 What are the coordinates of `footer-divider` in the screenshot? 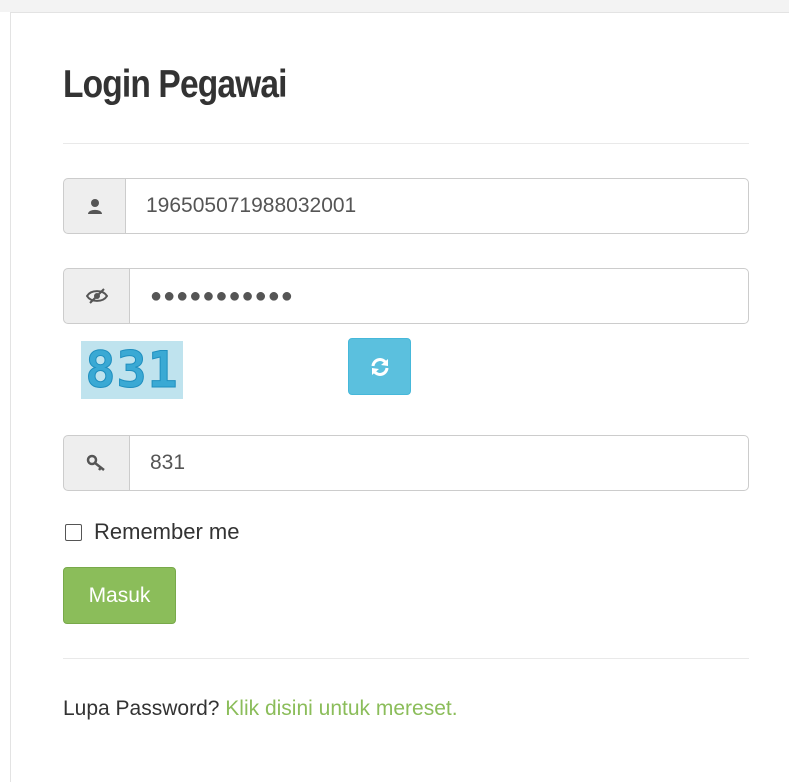 It's located at (406, 658).